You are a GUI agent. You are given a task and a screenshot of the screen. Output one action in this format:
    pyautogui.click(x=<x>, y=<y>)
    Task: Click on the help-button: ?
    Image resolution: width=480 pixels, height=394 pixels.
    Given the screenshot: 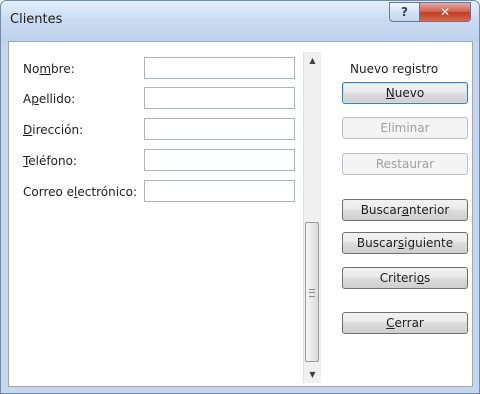 What is the action you would take?
    pyautogui.click(x=404, y=12)
    